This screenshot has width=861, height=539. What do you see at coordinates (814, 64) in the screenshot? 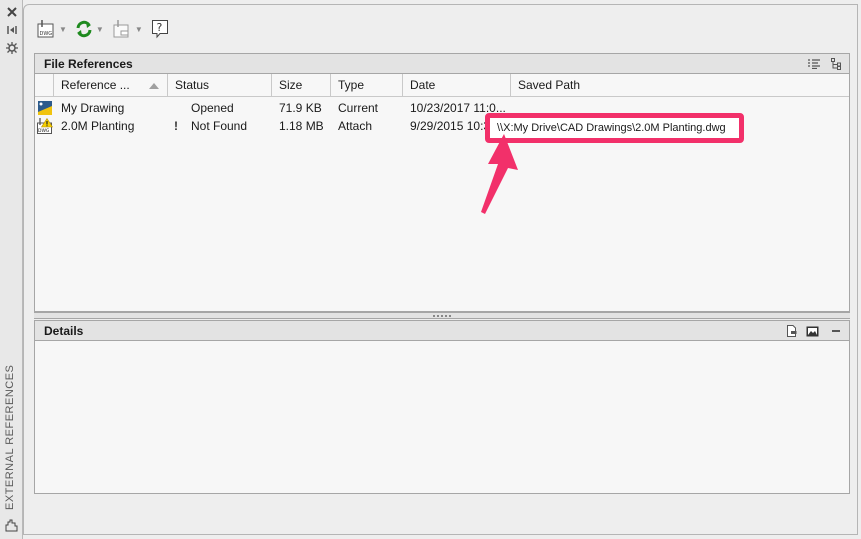
I see `list-view-icon` at bounding box center [814, 64].